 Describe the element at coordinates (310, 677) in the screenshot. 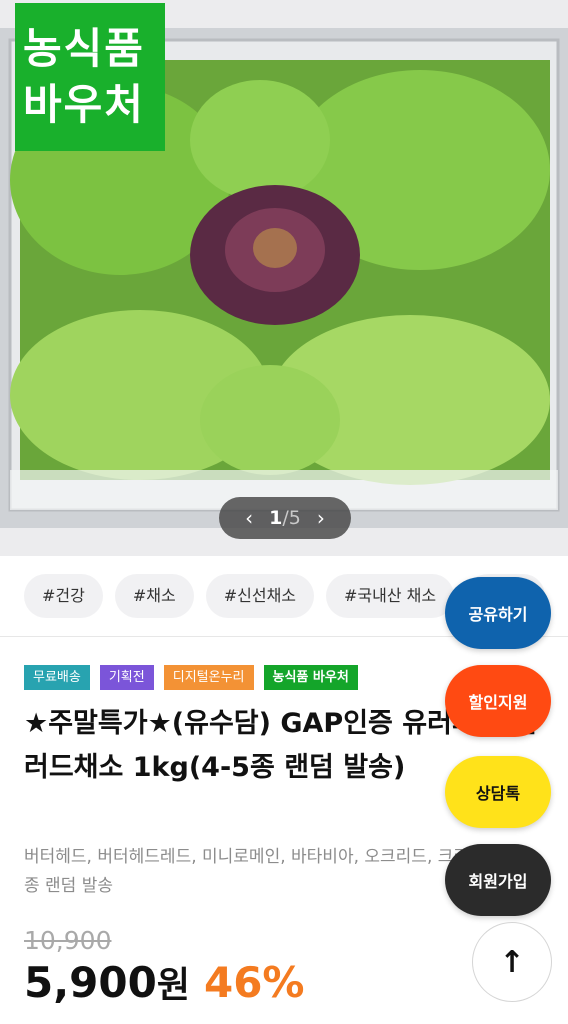

I see `badge-food-voucher: 농식품 바우처` at that location.